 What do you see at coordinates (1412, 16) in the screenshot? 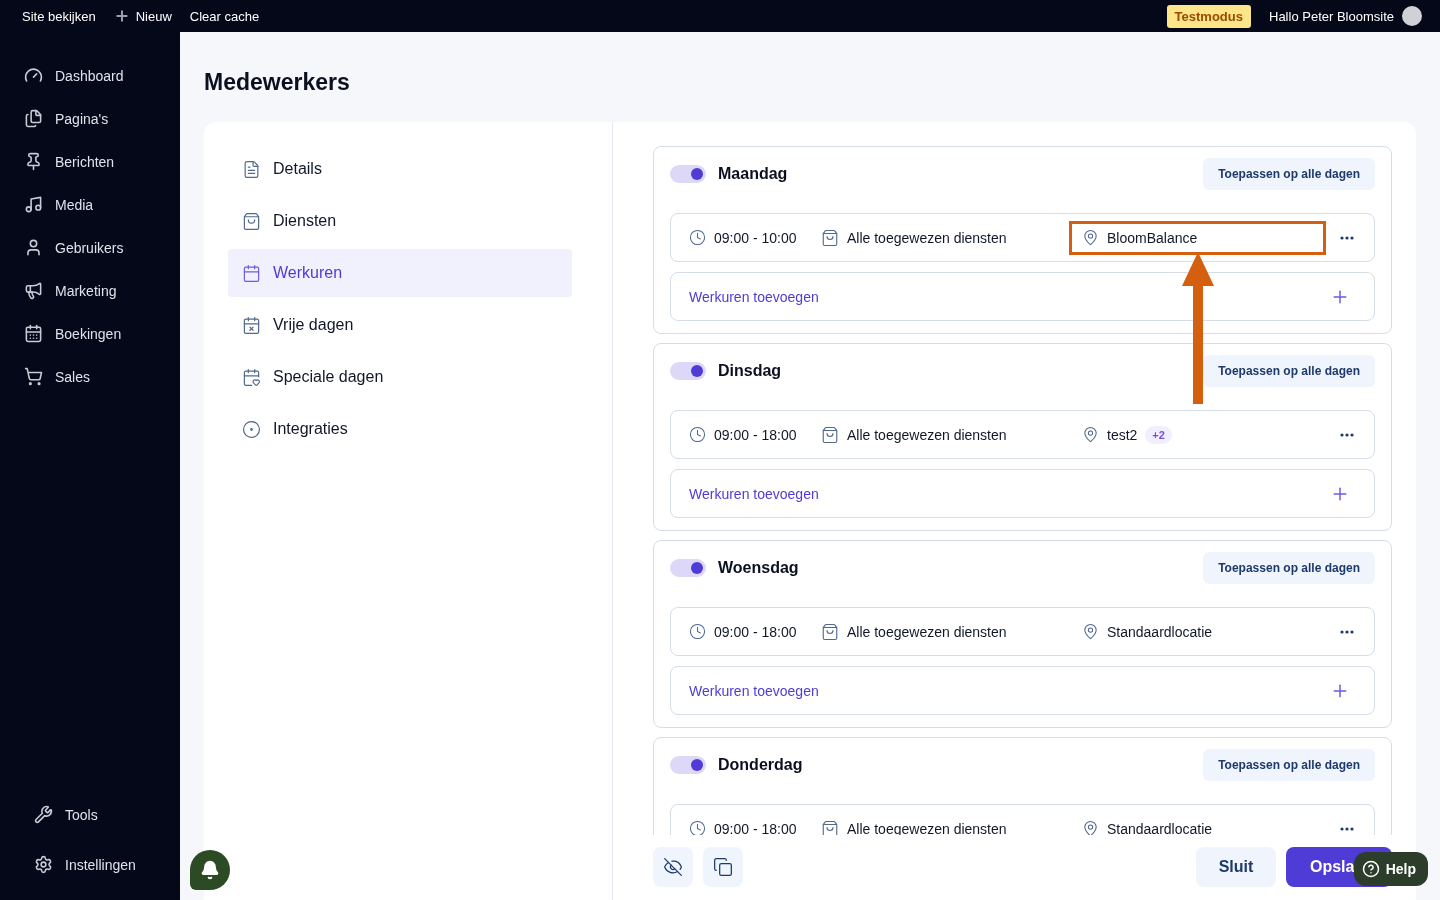
I see `avatar` at bounding box center [1412, 16].